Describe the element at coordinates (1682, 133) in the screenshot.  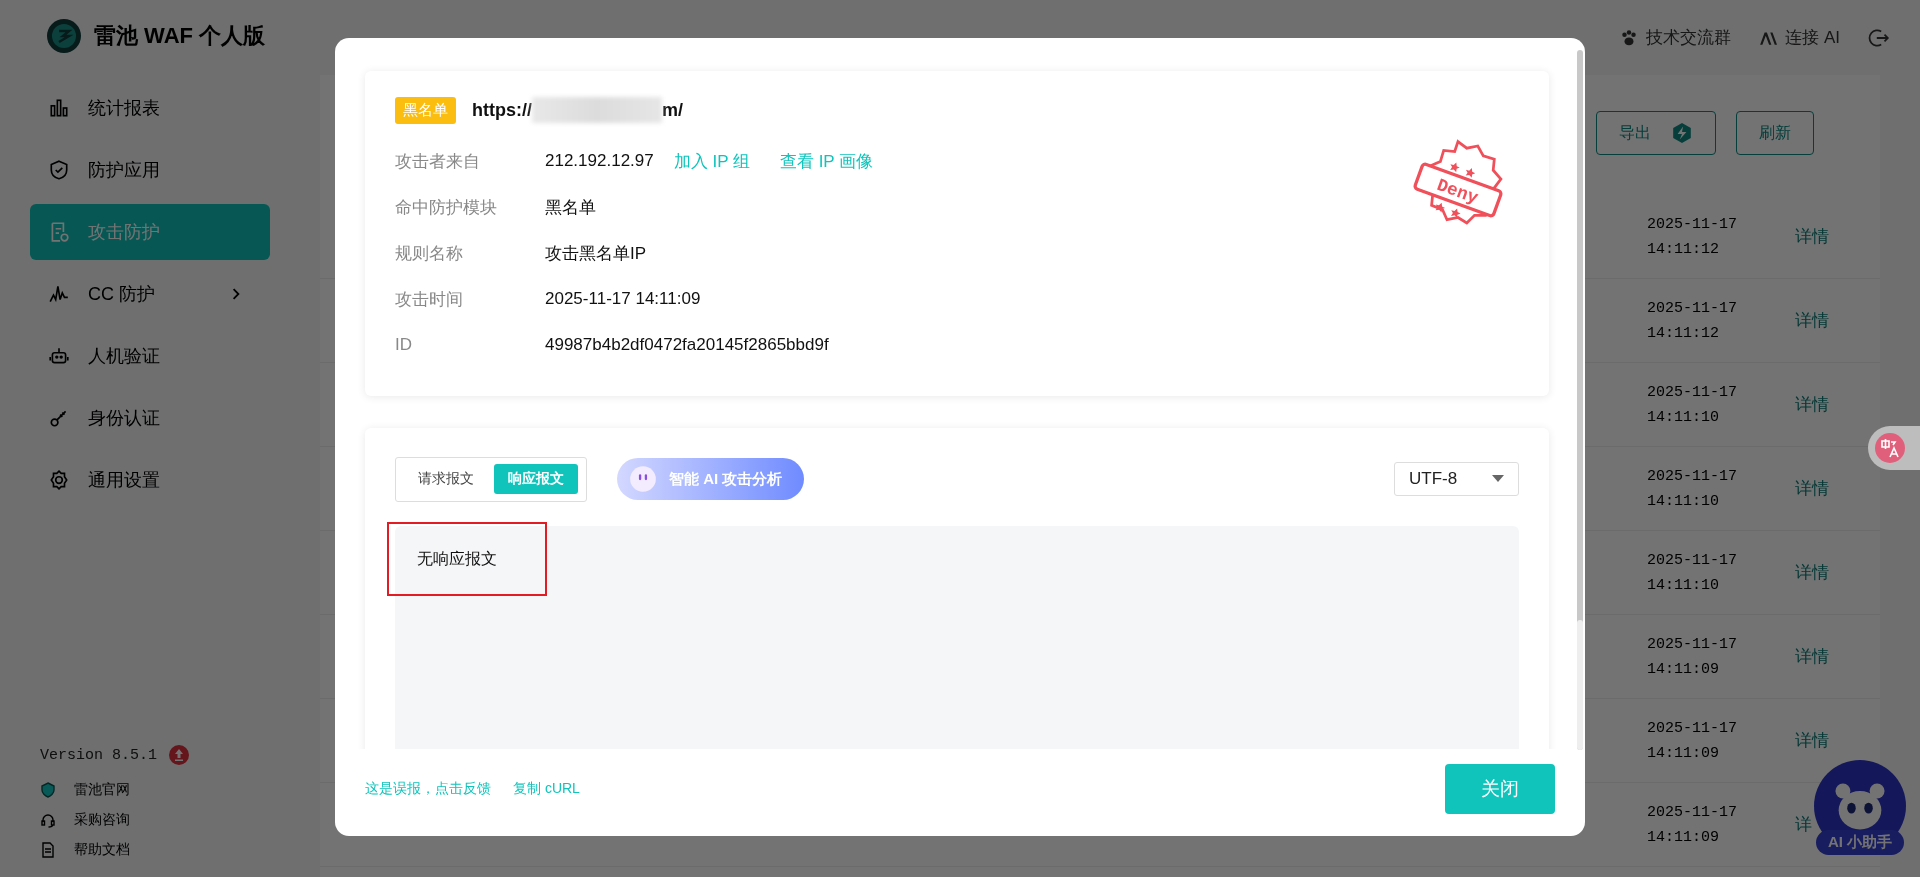
I see `lightning-icon` at that location.